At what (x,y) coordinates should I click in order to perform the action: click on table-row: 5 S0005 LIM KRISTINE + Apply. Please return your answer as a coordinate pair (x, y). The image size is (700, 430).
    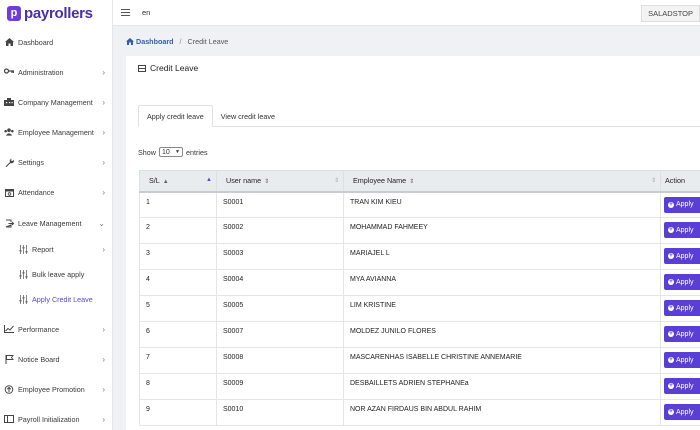
    Looking at the image, I should click on (419, 308).